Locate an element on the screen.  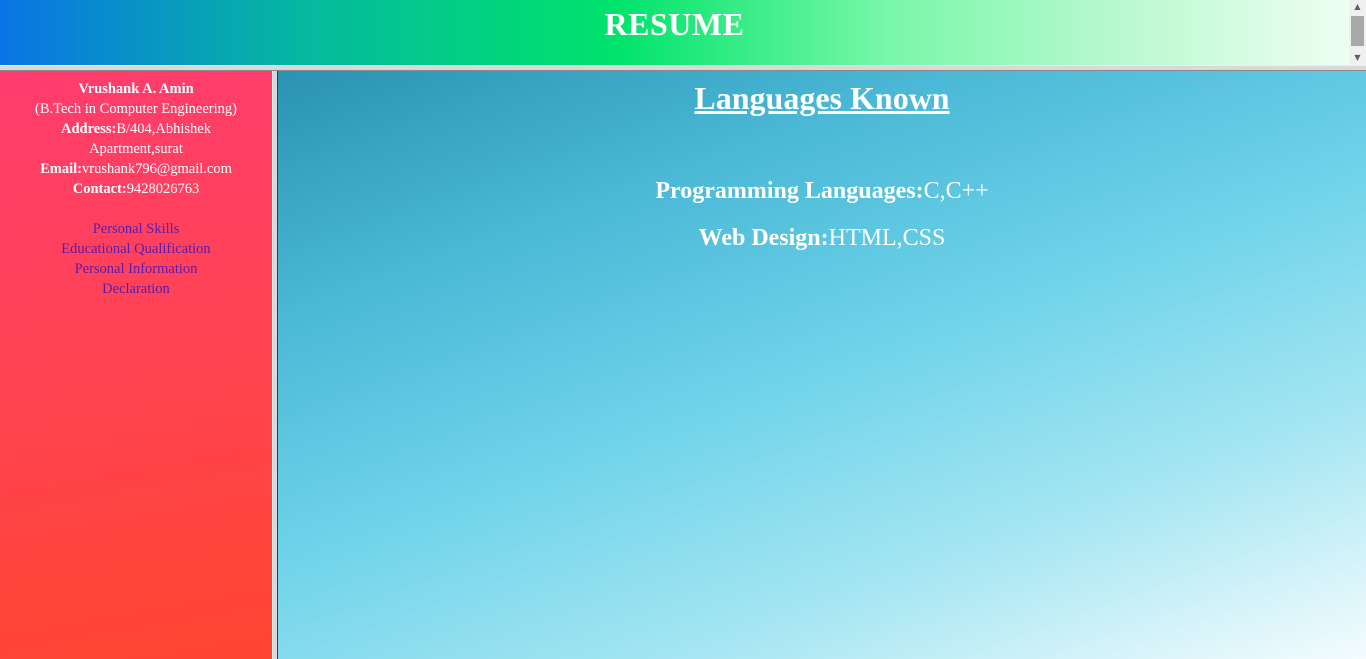
profile-degree: (B.Tech in Computer Engineering) is located at coordinates (136, 109).